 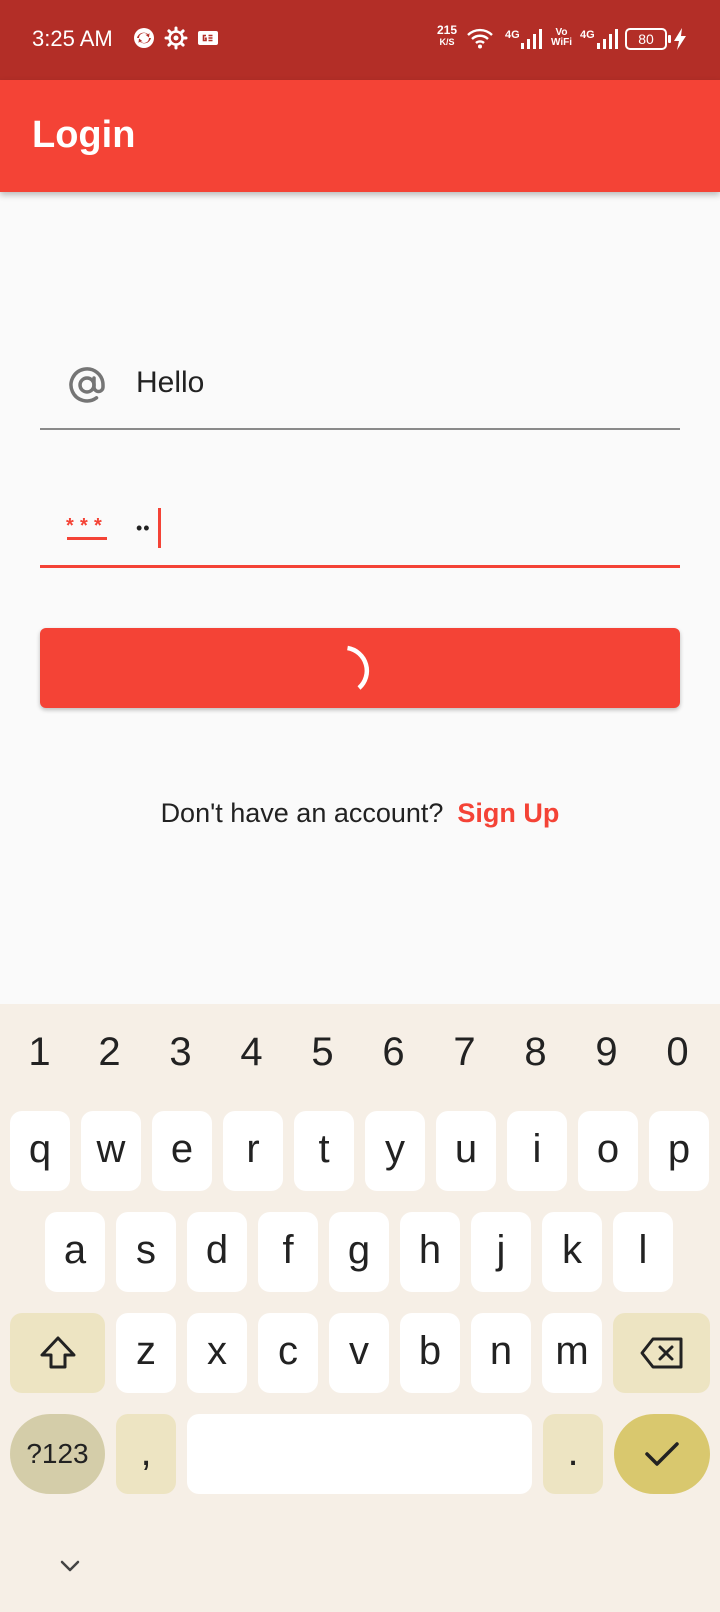 What do you see at coordinates (608, 1151) in the screenshot?
I see `key-o: o` at bounding box center [608, 1151].